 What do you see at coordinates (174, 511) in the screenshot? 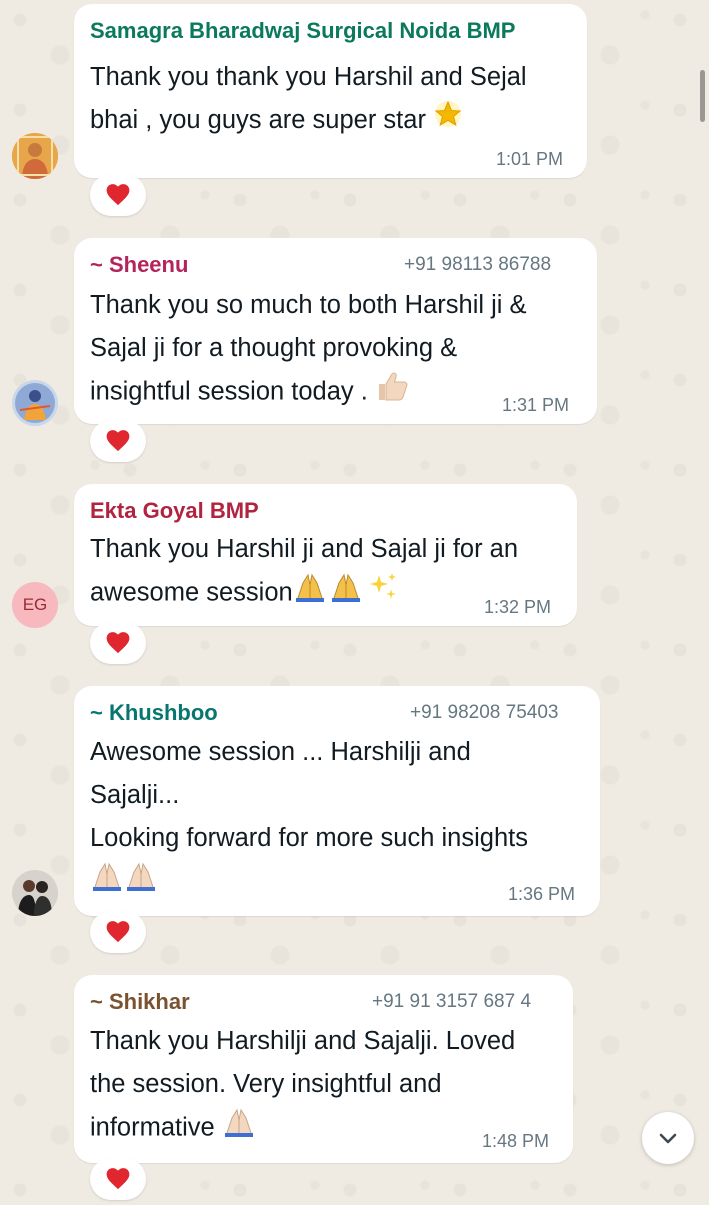
I see `sender-name: Ekta Goyal BMP` at bounding box center [174, 511].